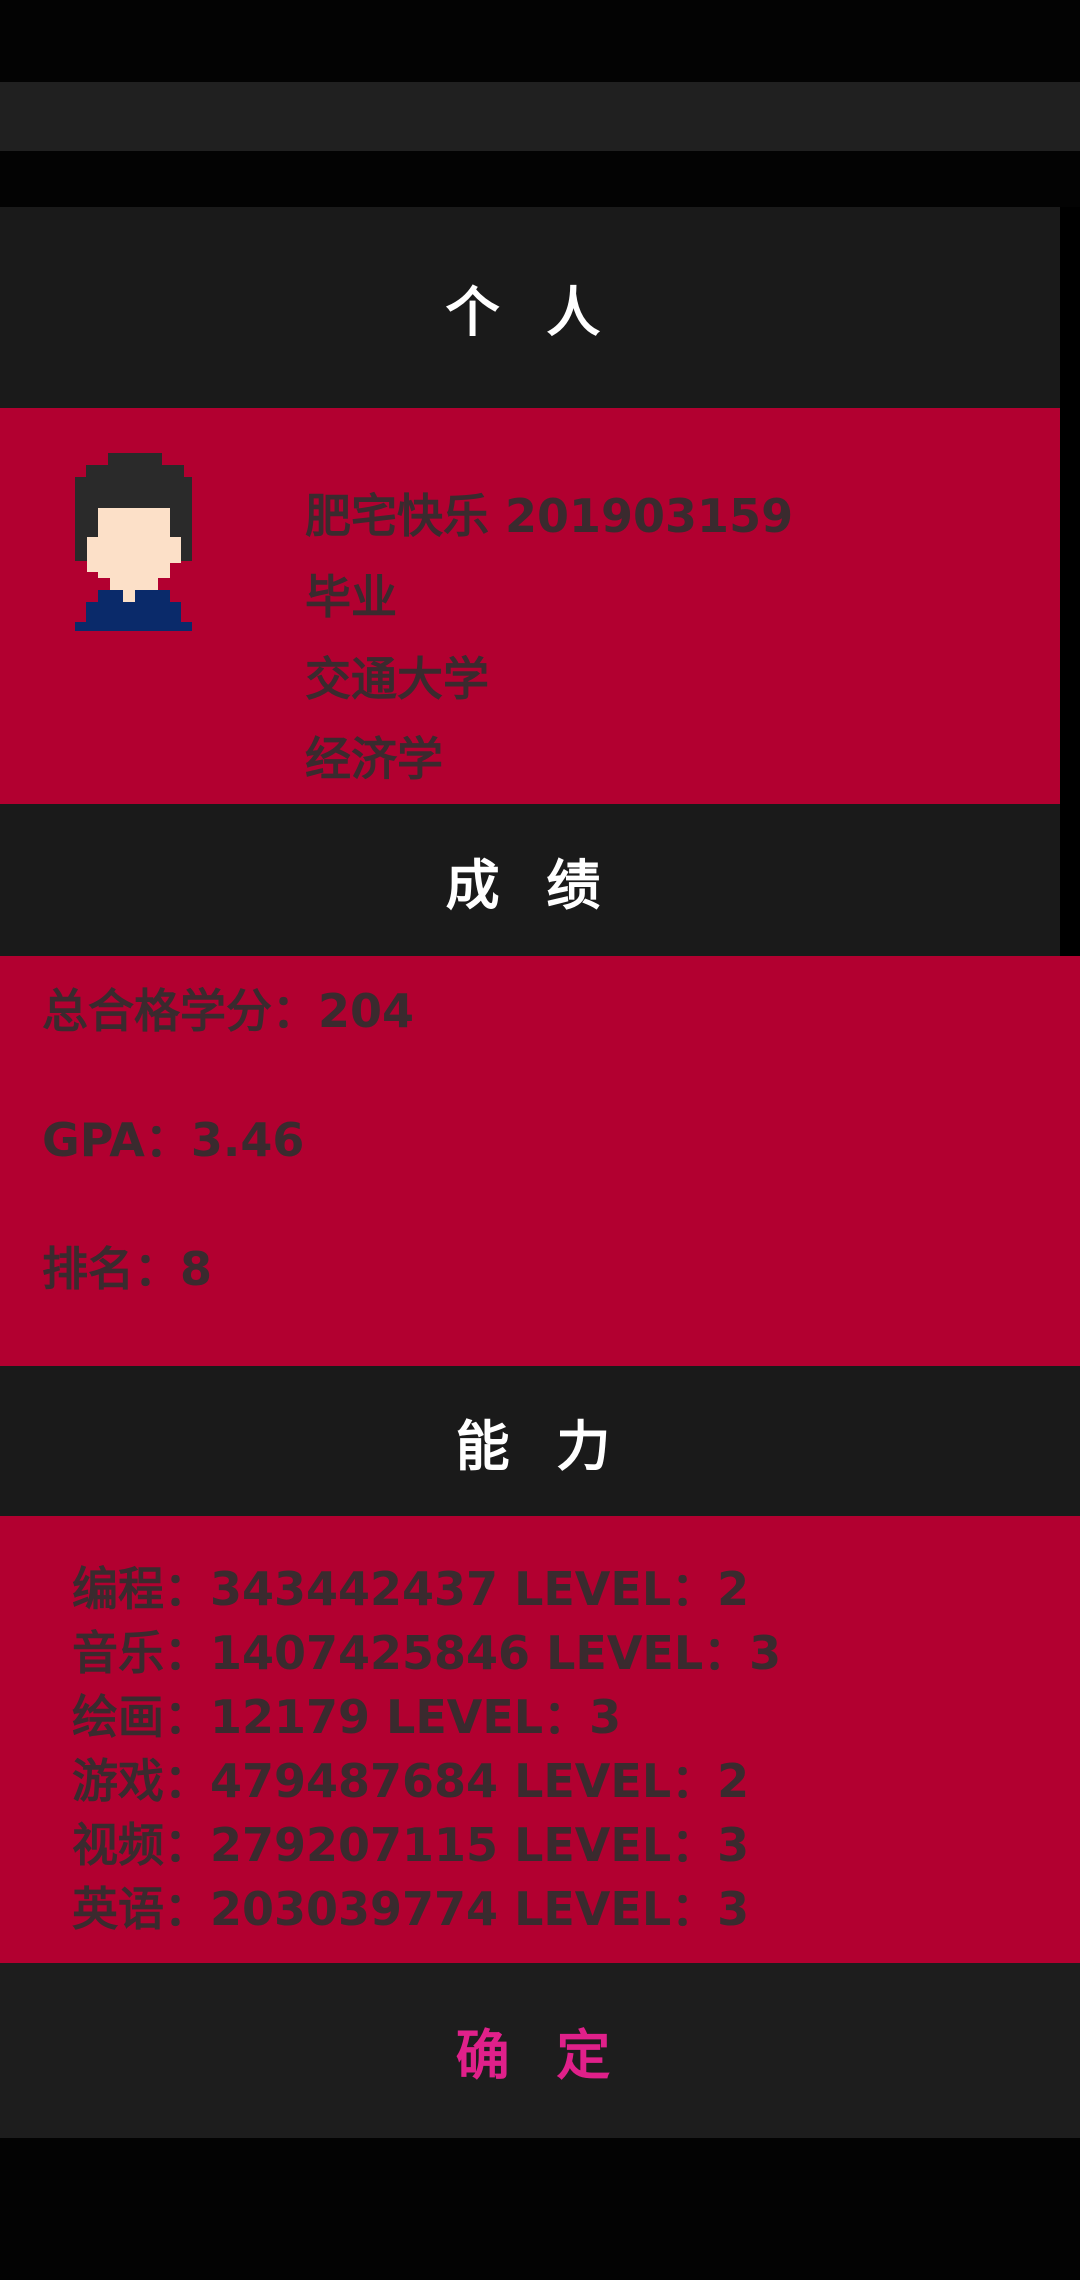  Describe the element at coordinates (127, 1269) in the screenshot. I see `rank-value: 排名：8` at that location.